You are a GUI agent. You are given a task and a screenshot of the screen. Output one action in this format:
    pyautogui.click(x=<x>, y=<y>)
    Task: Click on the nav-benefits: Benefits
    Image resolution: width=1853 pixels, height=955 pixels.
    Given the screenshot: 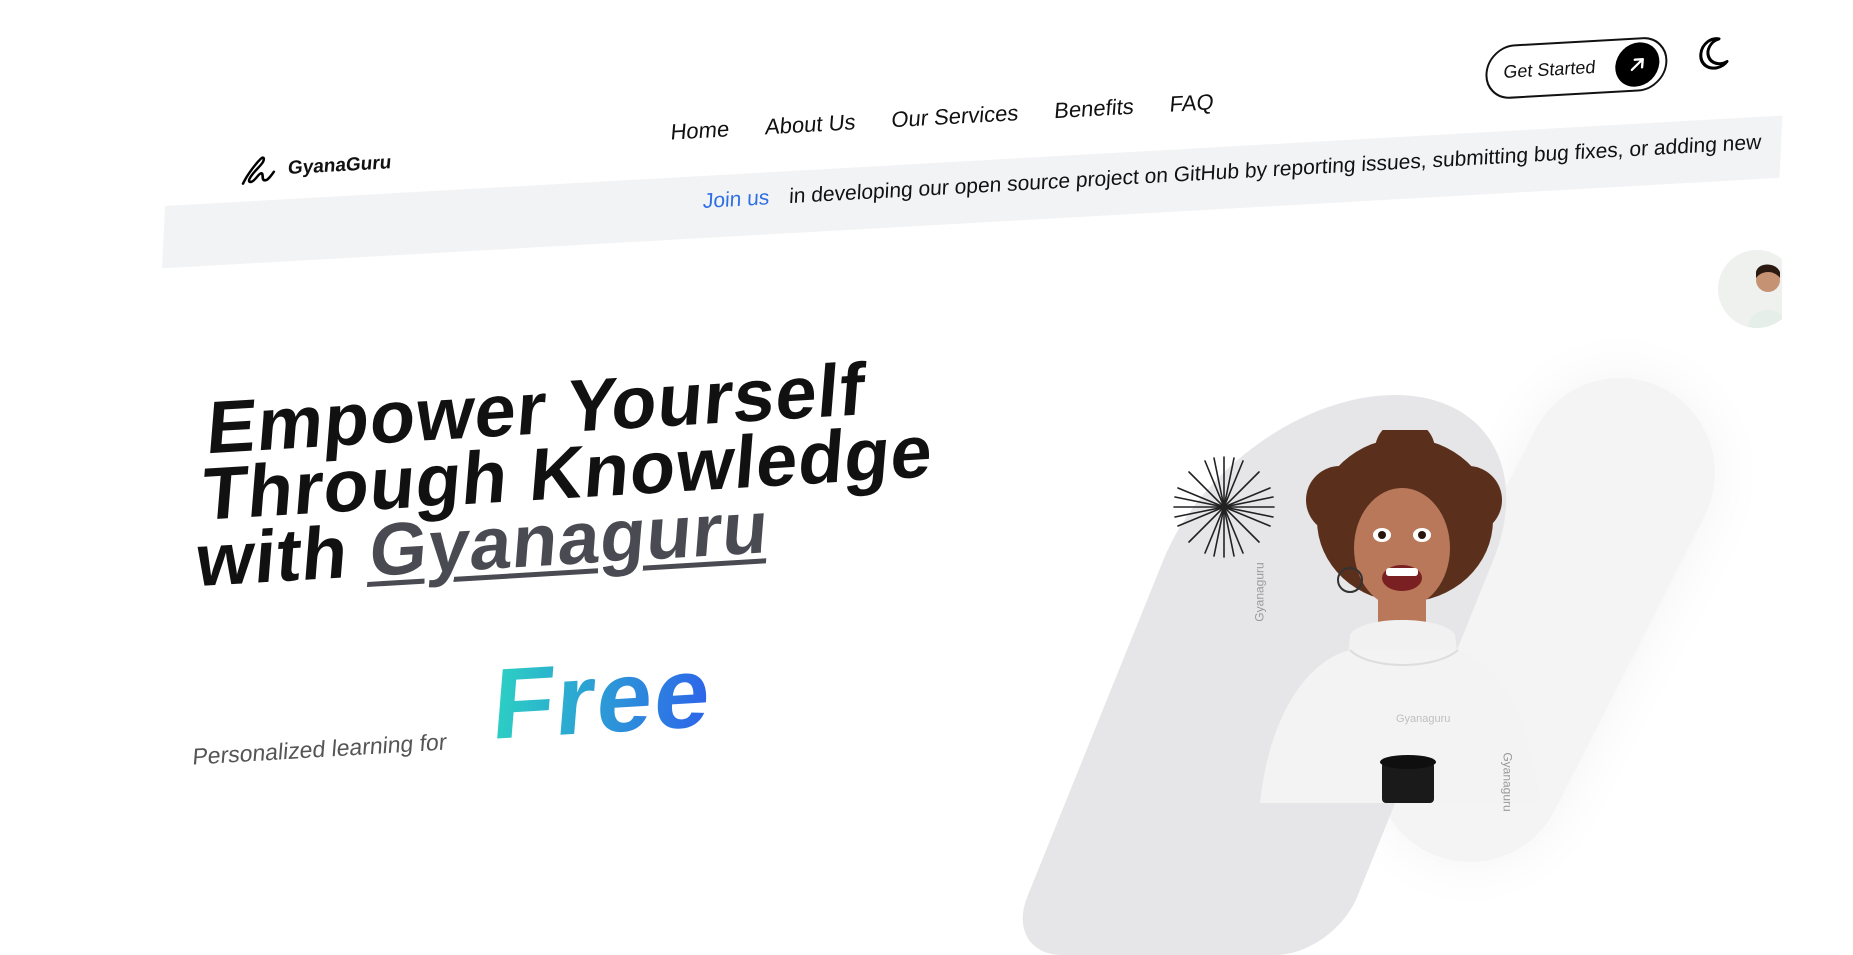 What is the action you would take?
    pyautogui.click(x=1093, y=109)
    